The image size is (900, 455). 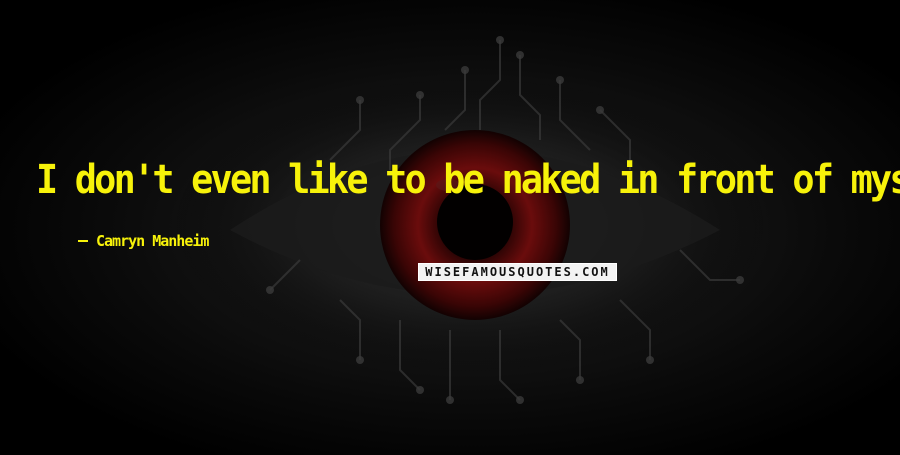 What do you see at coordinates (152, 241) in the screenshot?
I see `author-name: Camryn Manheim` at bounding box center [152, 241].